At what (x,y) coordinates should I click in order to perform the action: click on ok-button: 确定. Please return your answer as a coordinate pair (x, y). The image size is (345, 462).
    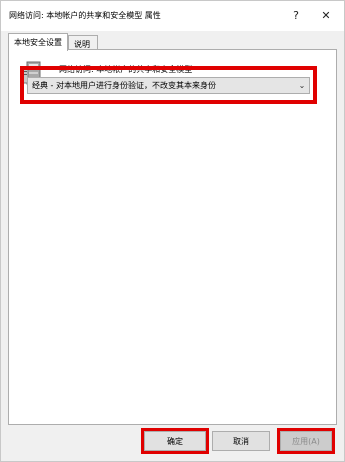
    Looking at the image, I should click on (175, 441).